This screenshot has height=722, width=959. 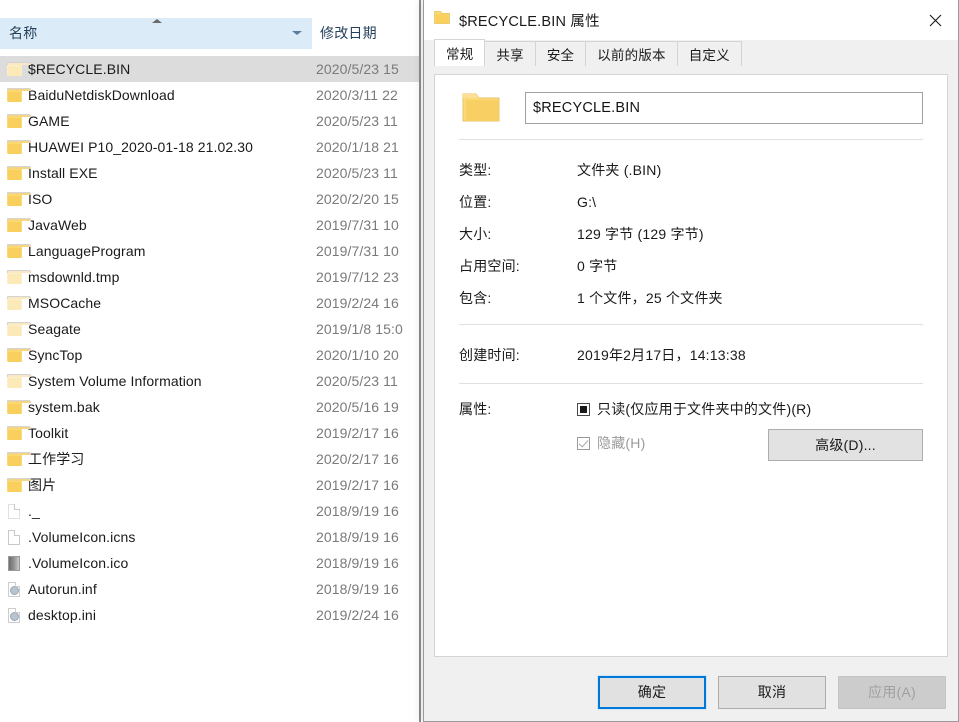 What do you see at coordinates (631, 53) in the screenshot?
I see `tab-3: 以前的版本` at bounding box center [631, 53].